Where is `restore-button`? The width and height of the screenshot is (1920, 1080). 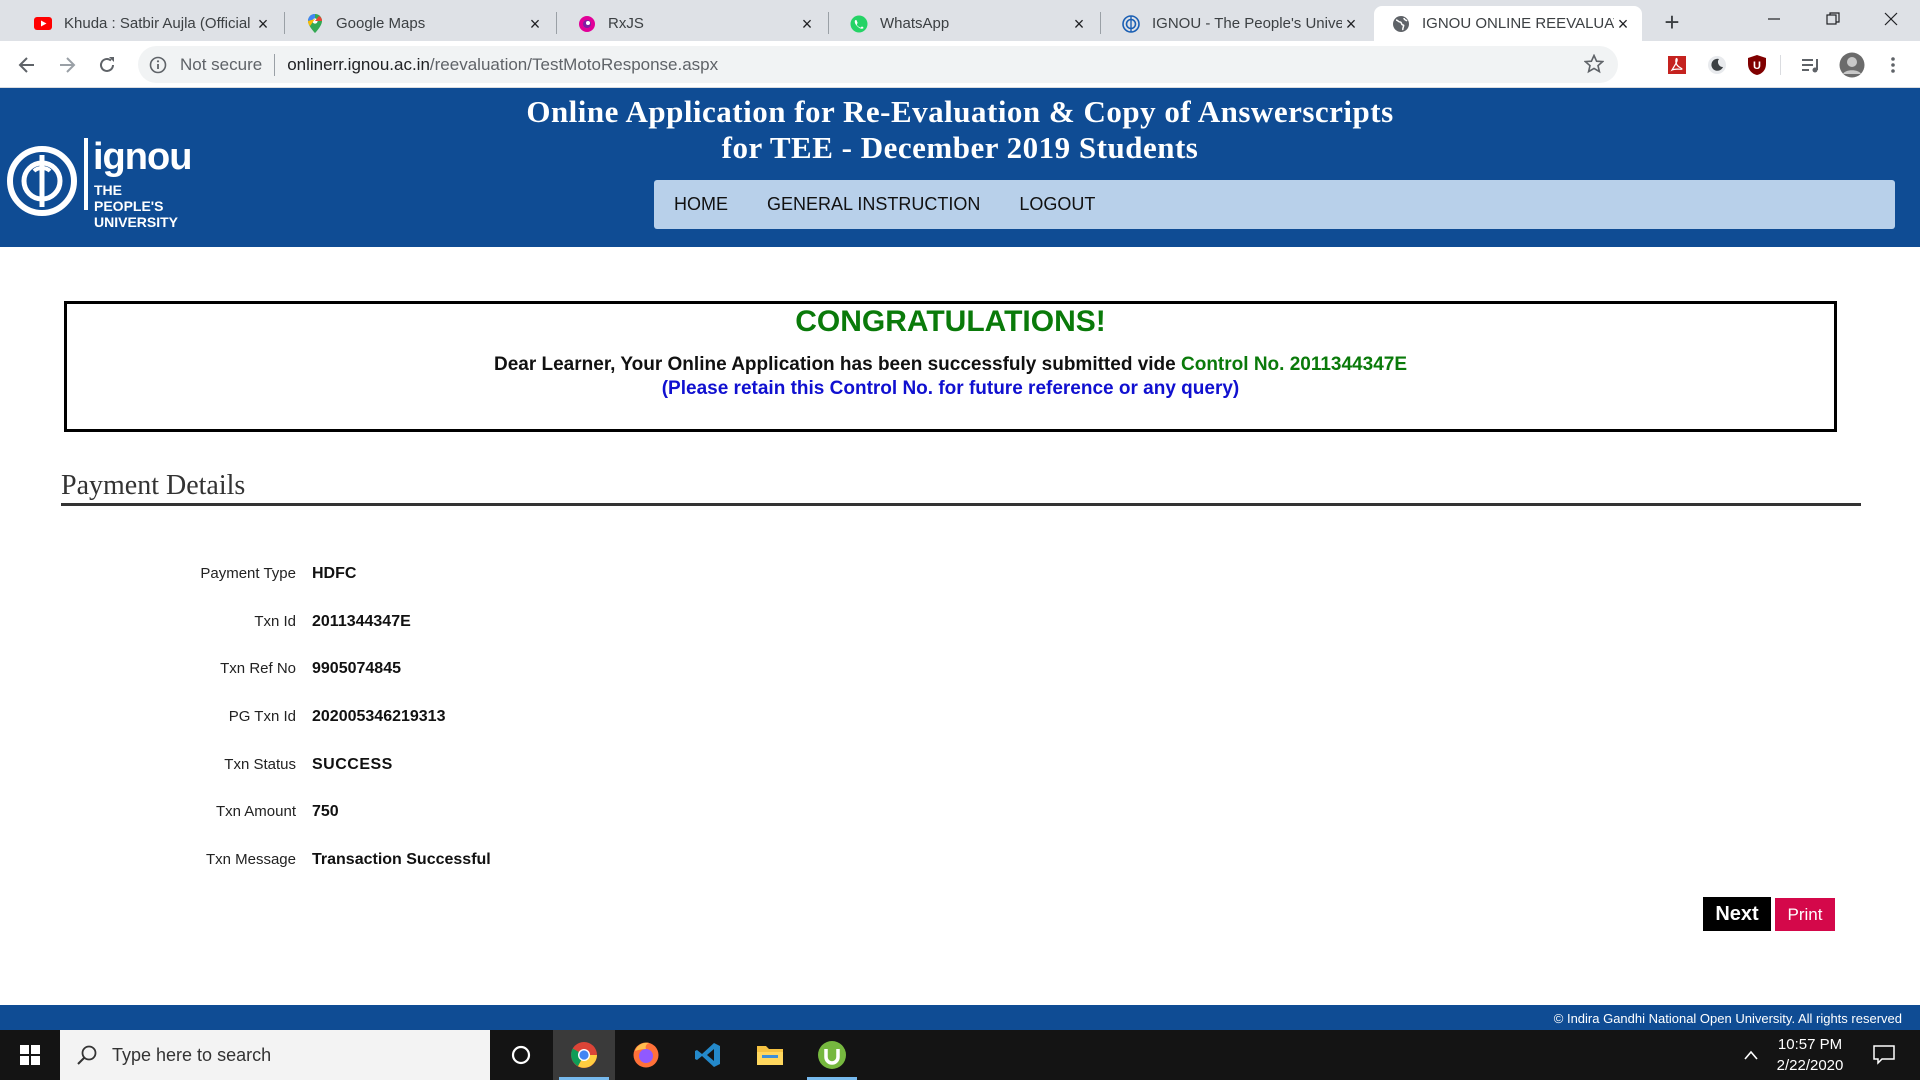 restore-button is located at coordinates (1833, 19).